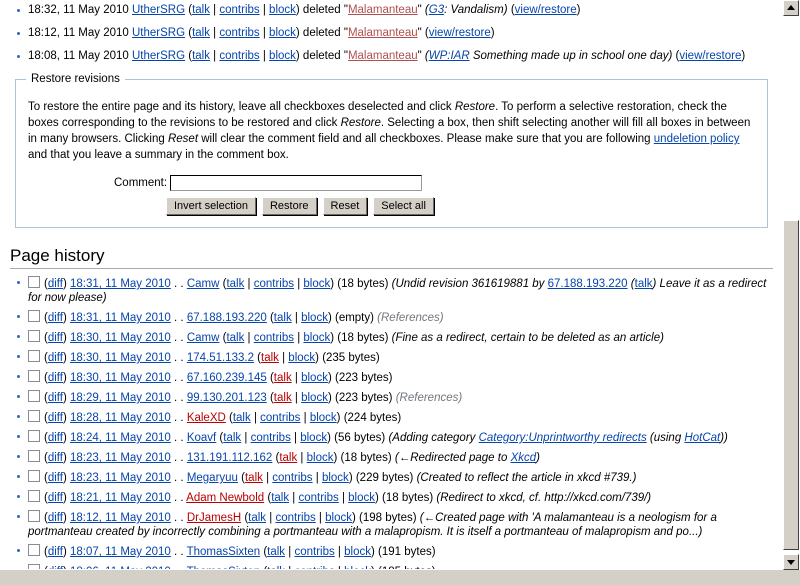 This screenshot has width=800, height=585. What do you see at coordinates (289, 206) in the screenshot?
I see `restore-button: Restore` at bounding box center [289, 206].